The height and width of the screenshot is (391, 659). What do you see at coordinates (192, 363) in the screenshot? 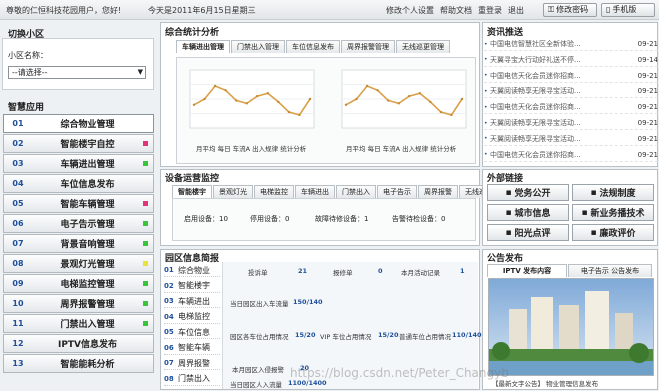
I see `brief-row: 07 周界报警` at bounding box center [192, 363].